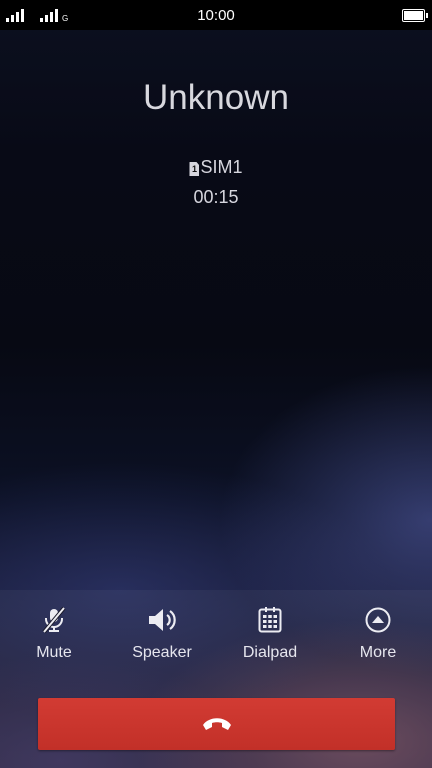 The image size is (432, 768). I want to click on caller-name: Unknown, so click(216, 97).